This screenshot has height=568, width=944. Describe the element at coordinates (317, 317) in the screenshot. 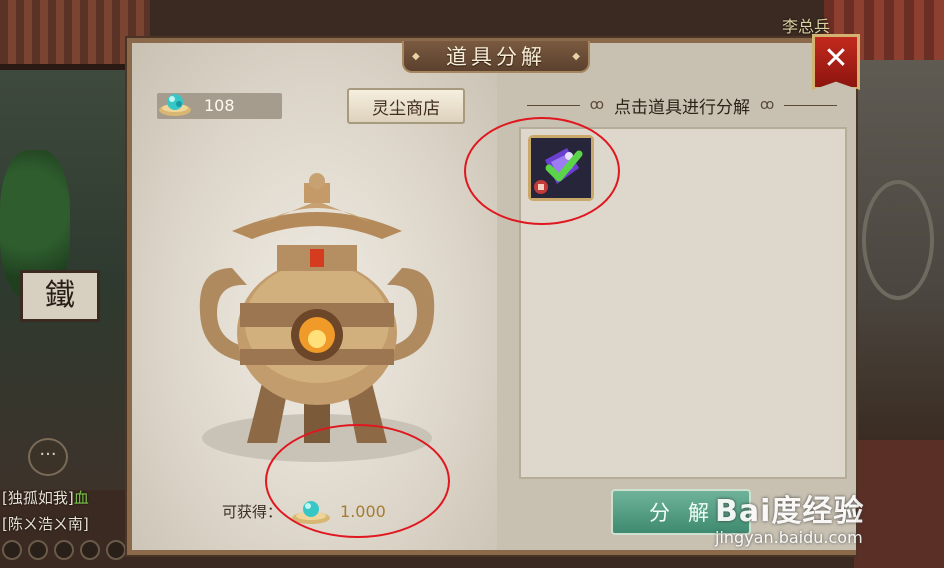

I see `decompose-furnace-image` at that location.